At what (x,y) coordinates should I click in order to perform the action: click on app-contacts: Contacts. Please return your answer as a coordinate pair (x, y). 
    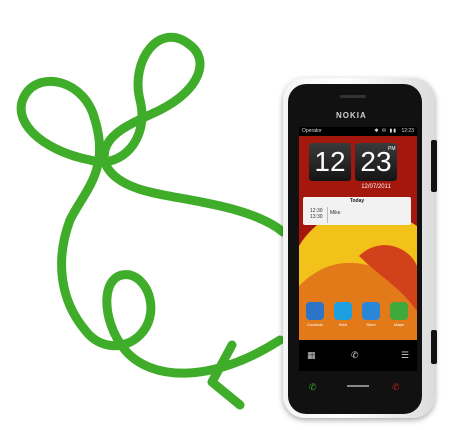
    Looking at the image, I should click on (315, 314).